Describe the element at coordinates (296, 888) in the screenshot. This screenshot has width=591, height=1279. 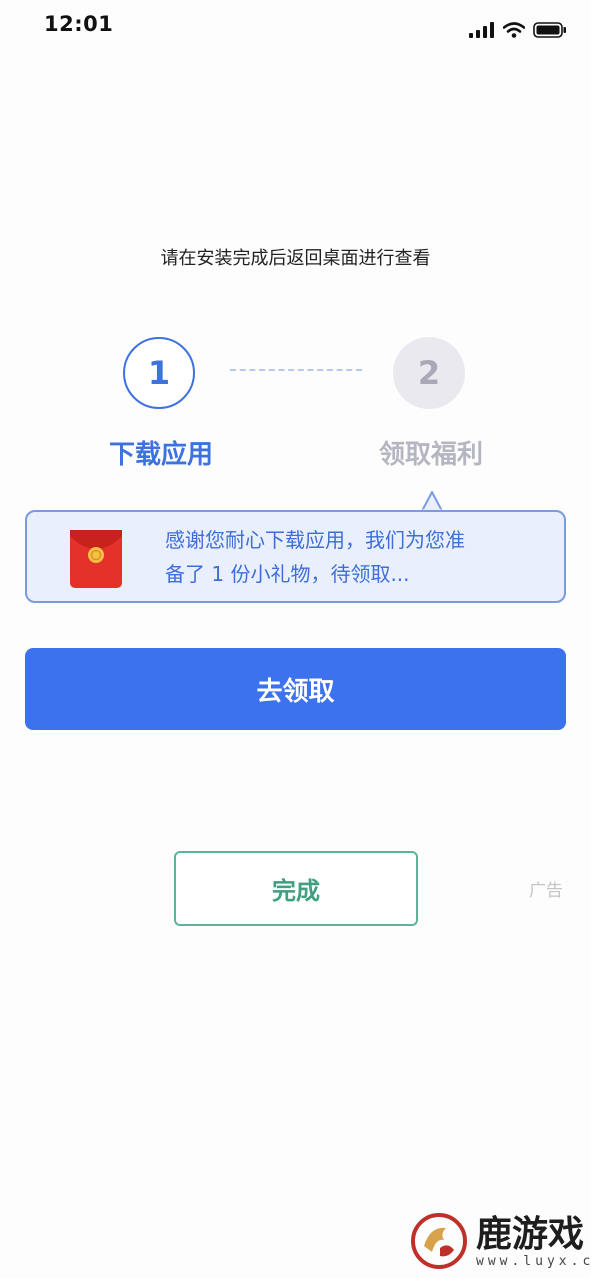
I see `done-button: 完成` at that location.